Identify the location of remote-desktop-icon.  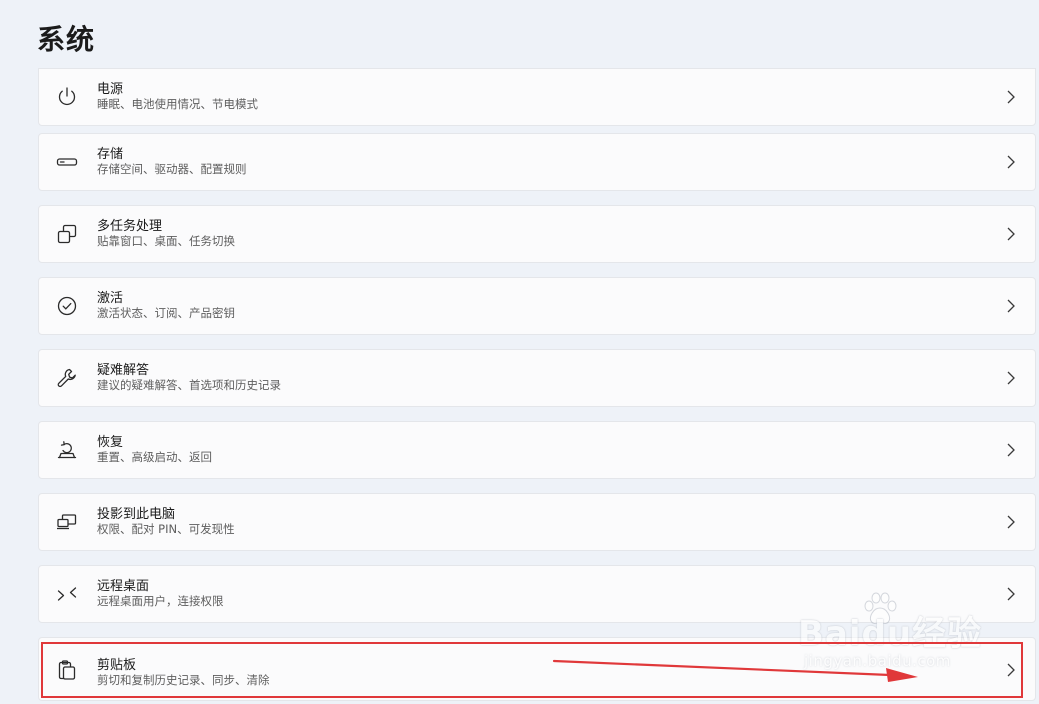
(67, 594).